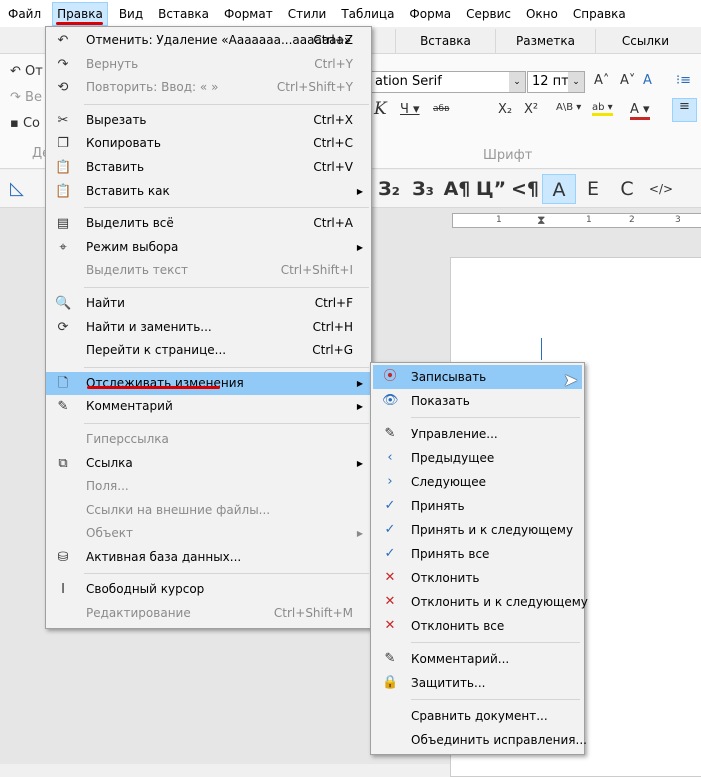  Describe the element at coordinates (491, 189) in the screenshot. I see `style-button: Ц”` at that location.